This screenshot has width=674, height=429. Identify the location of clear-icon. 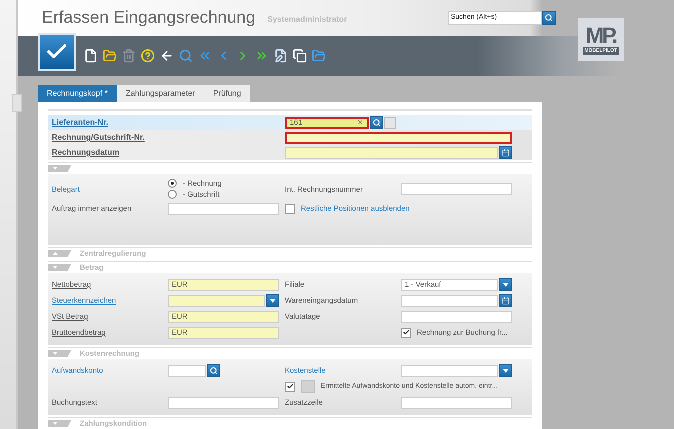
(360, 122).